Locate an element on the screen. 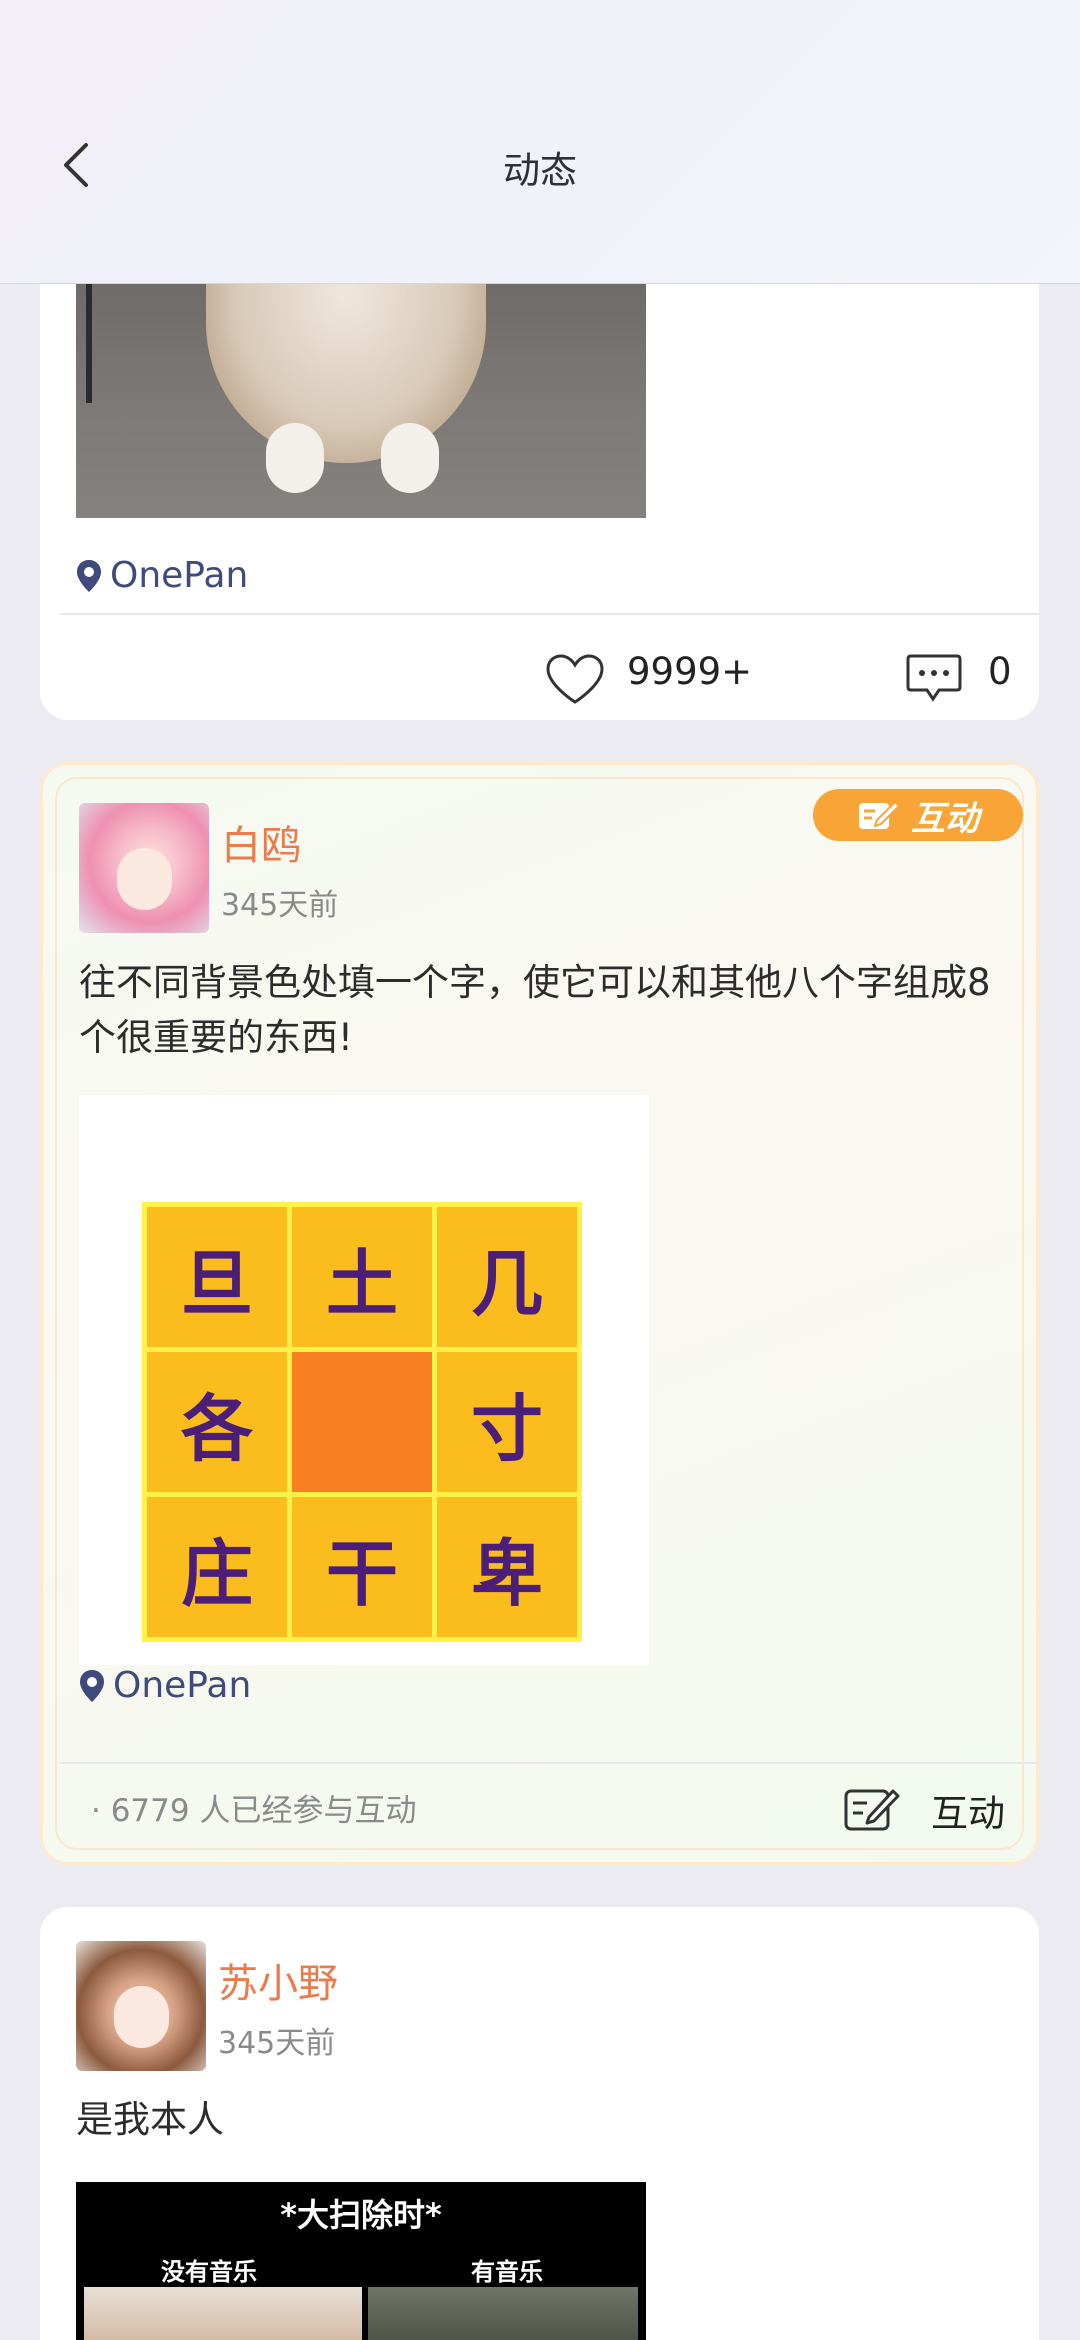  username: 苏小野 is located at coordinates (278, 1980).